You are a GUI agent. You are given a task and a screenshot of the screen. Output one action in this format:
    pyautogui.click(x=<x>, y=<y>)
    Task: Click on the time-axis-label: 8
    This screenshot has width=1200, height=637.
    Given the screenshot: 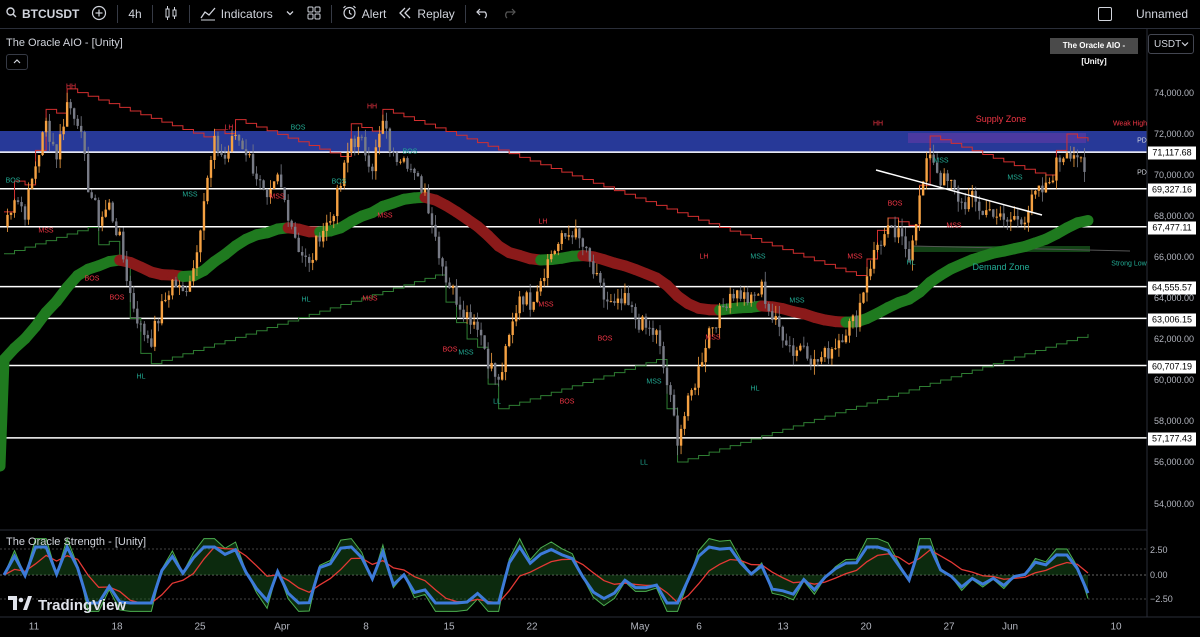 What is the action you would take?
    pyautogui.click(x=366, y=627)
    